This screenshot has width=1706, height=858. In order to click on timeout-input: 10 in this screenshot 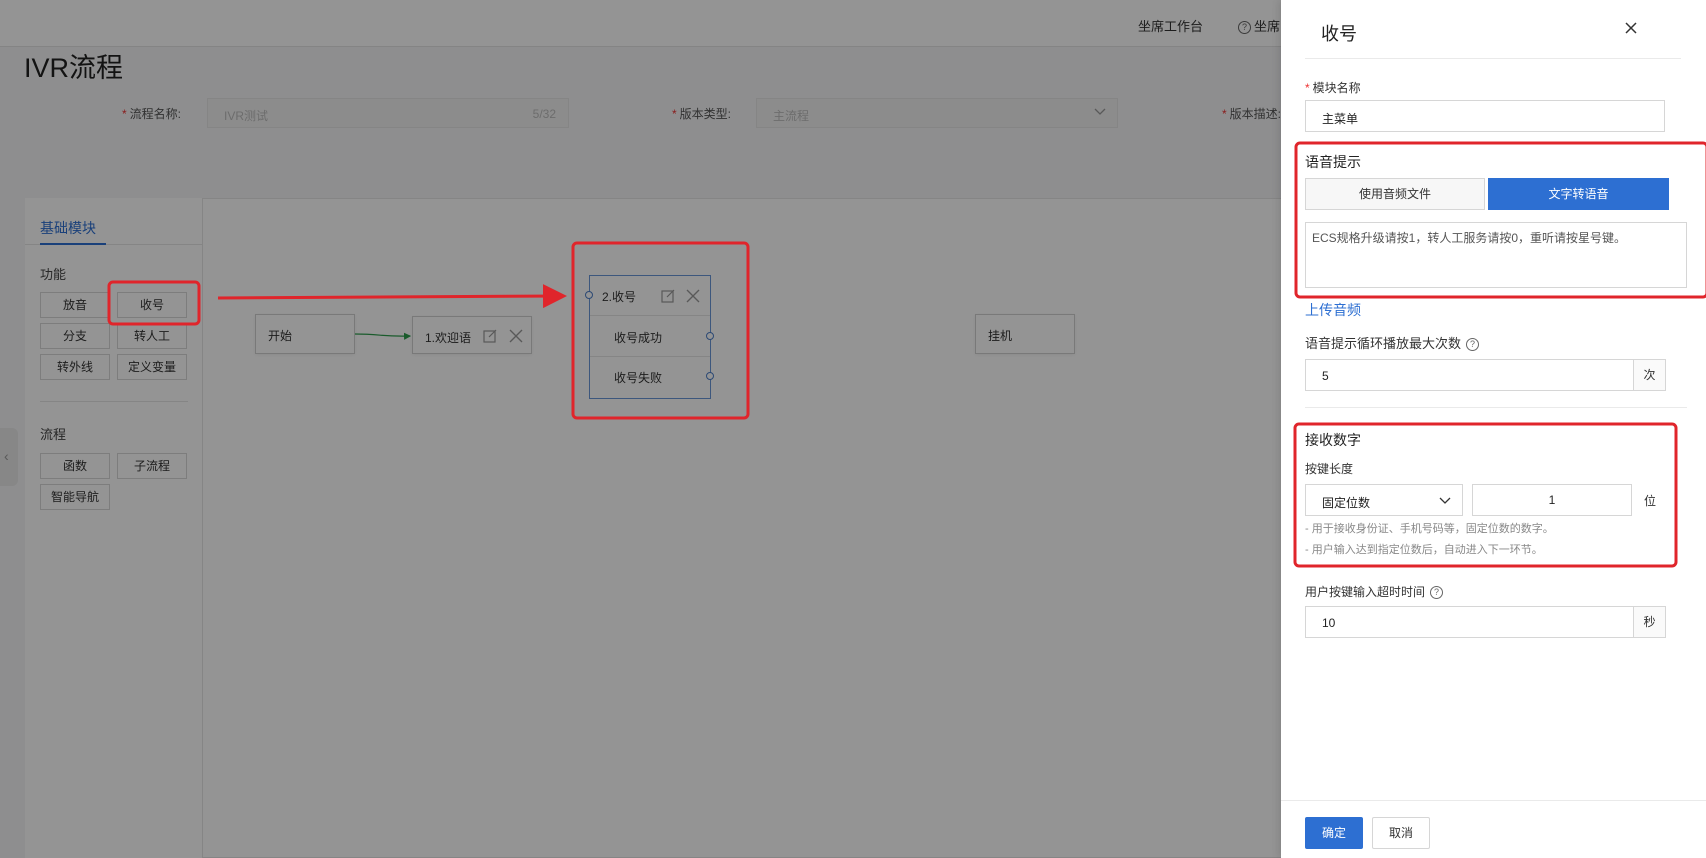, I will do `click(1469, 622)`.